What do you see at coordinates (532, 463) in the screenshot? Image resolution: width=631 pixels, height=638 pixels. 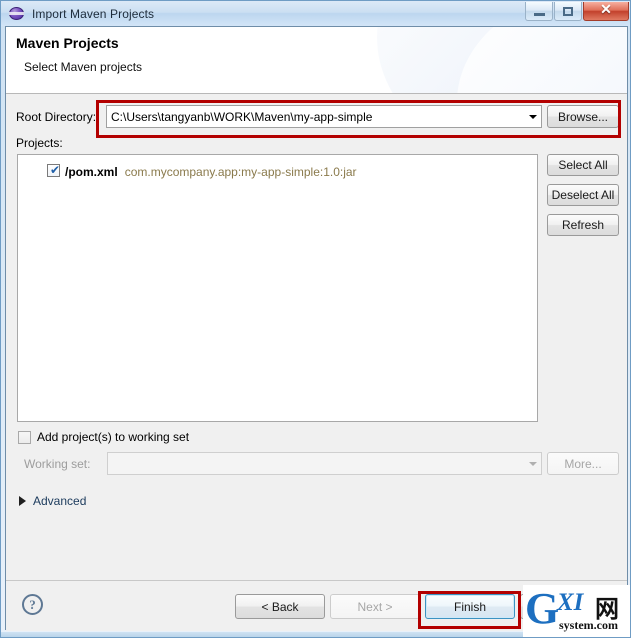 I see `chevron-down-icon-working-set` at bounding box center [532, 463].